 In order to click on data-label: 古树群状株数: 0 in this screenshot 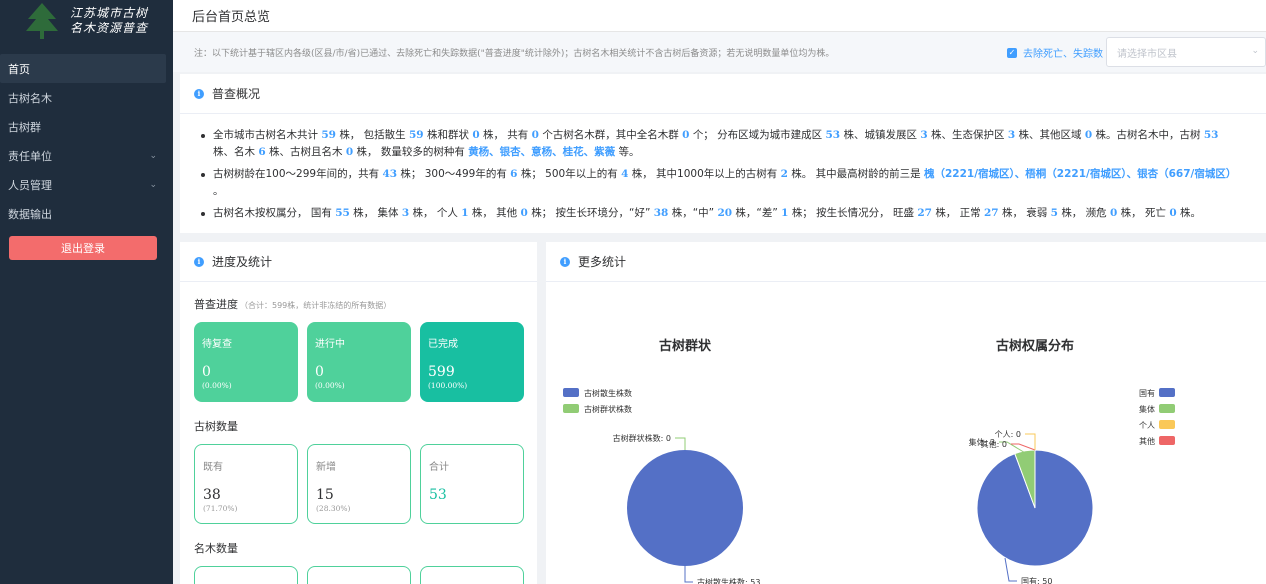, I will do `click(642, 438)`.